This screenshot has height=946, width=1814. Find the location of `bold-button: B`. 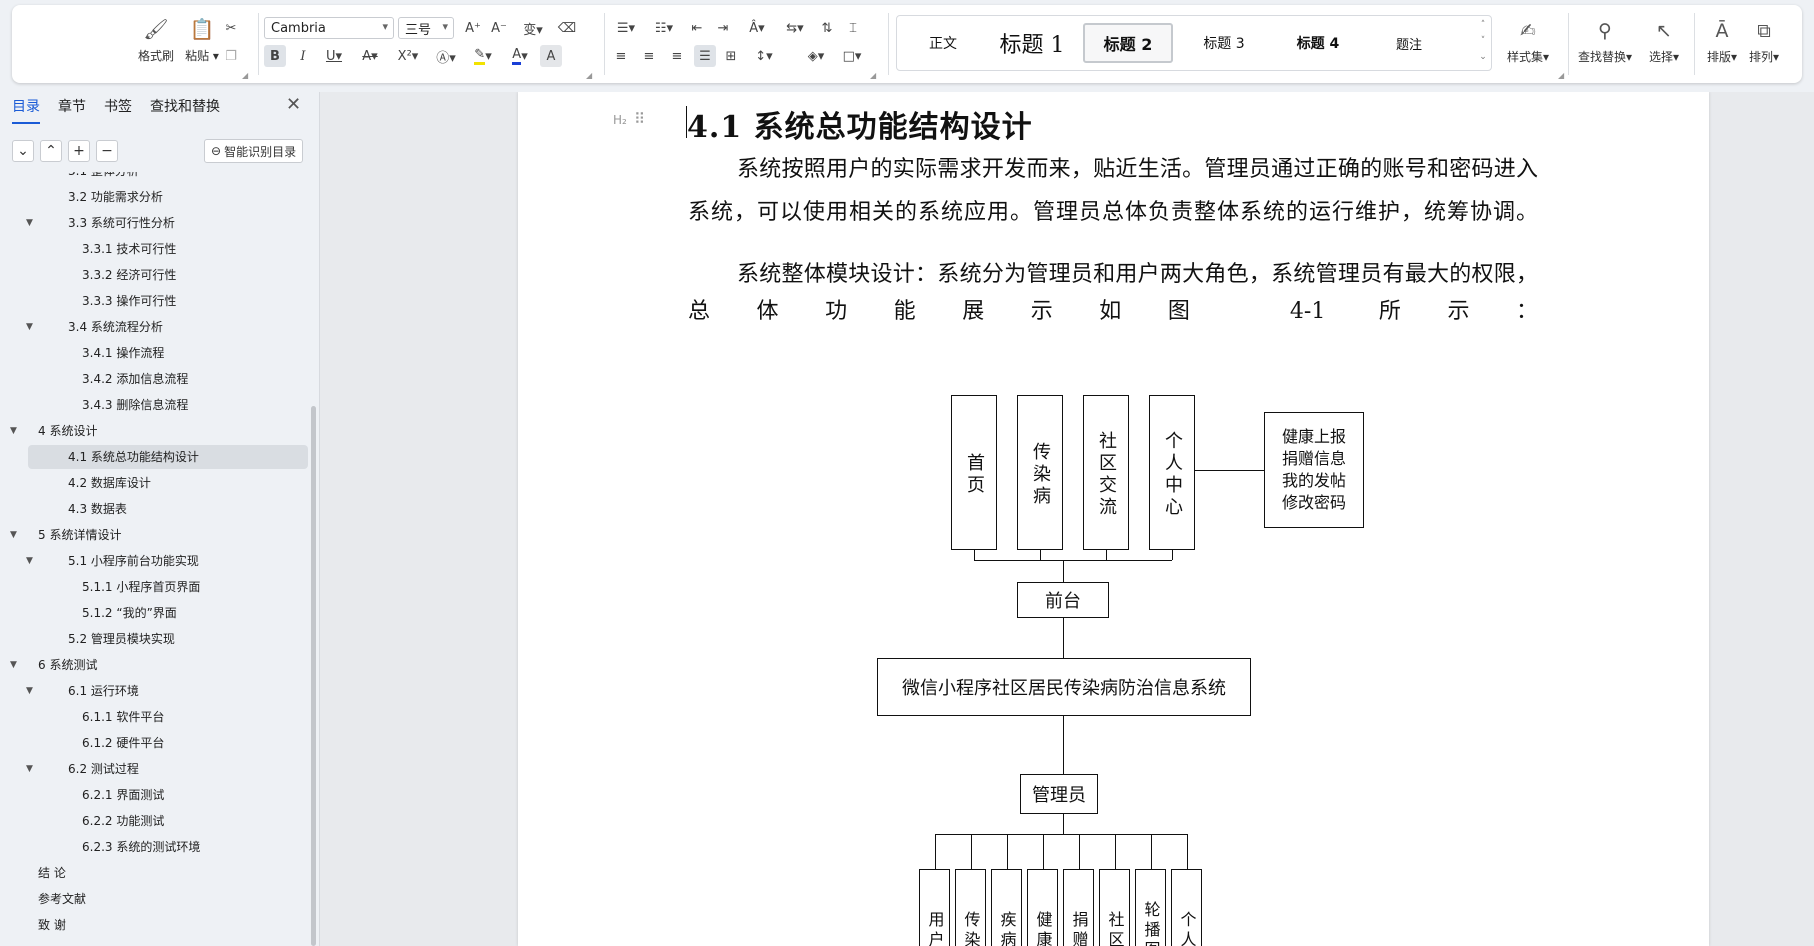

bold-button: B is located at coordinates (275, 56).